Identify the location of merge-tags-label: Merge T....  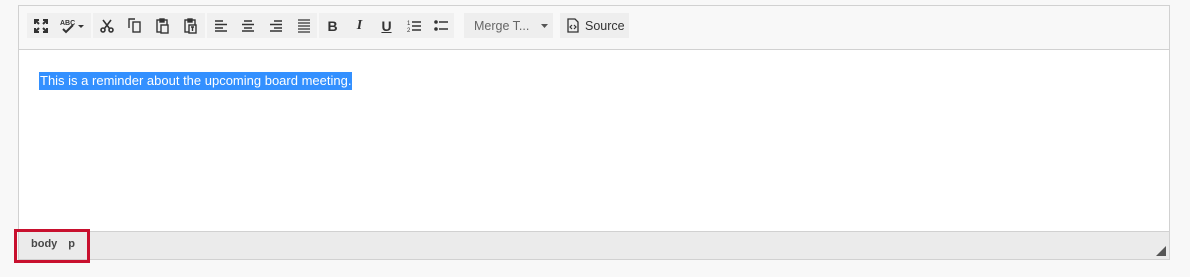
(502, 25).